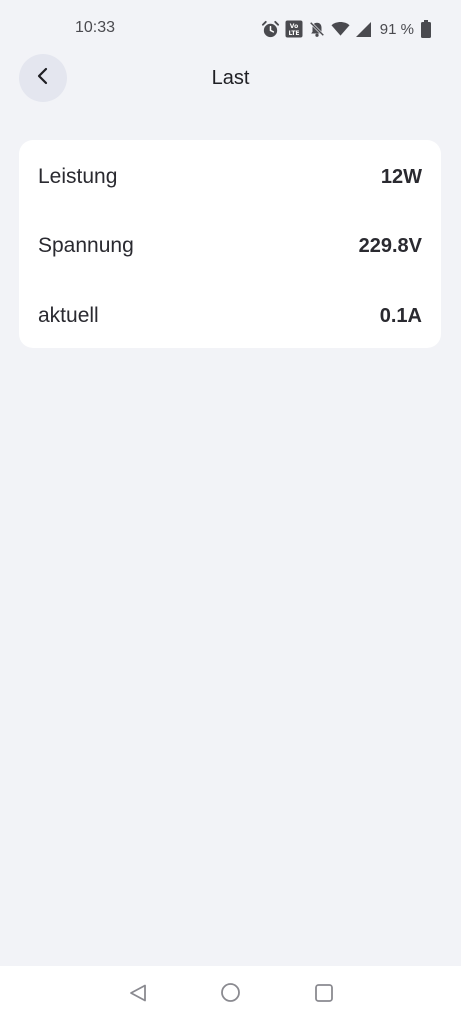 This screenshot has width=461, height=1024. I want to click on svg-text: Vo, so click(294, 26).